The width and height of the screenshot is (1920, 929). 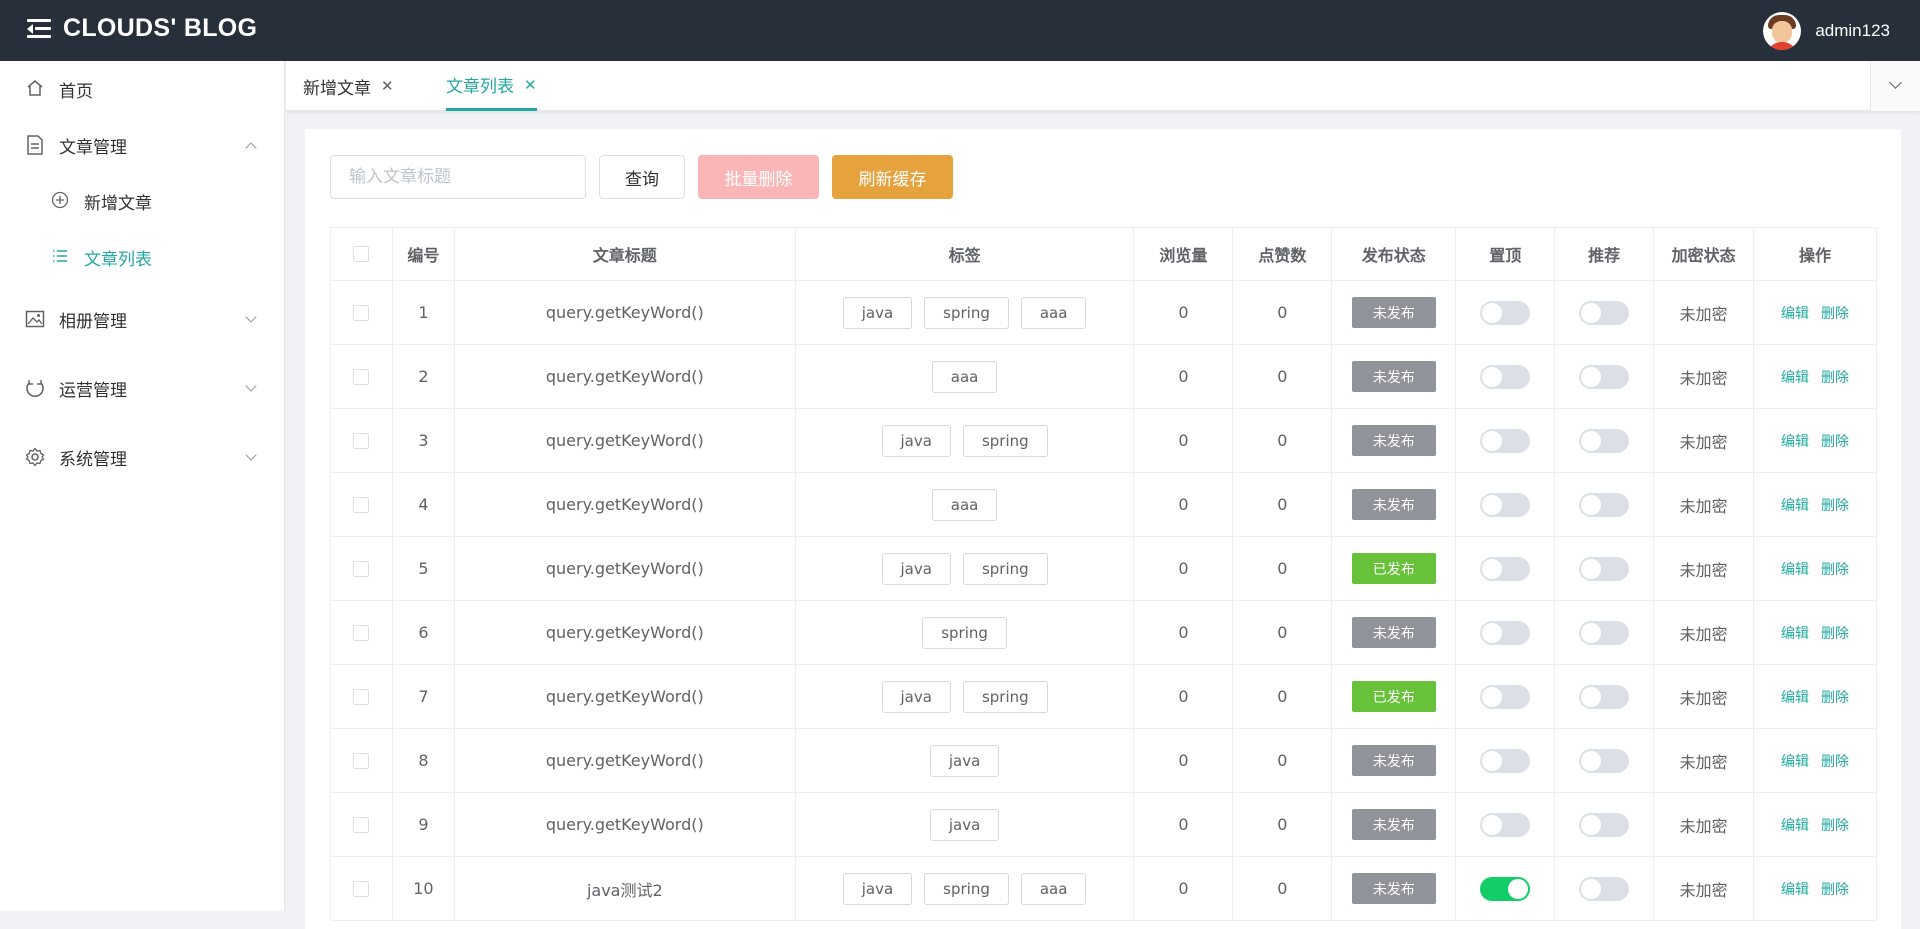 I want to click on column-header: 加密状态, so click(x=1704, y=254).